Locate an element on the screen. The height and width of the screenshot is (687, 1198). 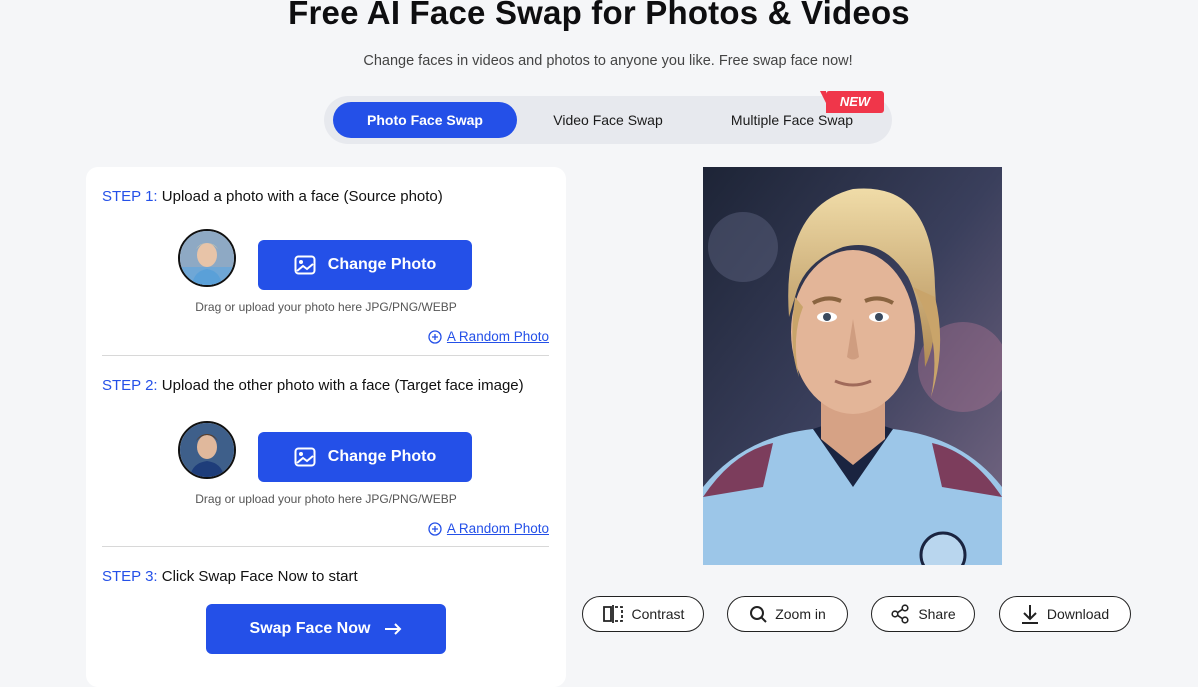
random-photo-label-step2: A Random Photo is located at coordinates (497, 528).